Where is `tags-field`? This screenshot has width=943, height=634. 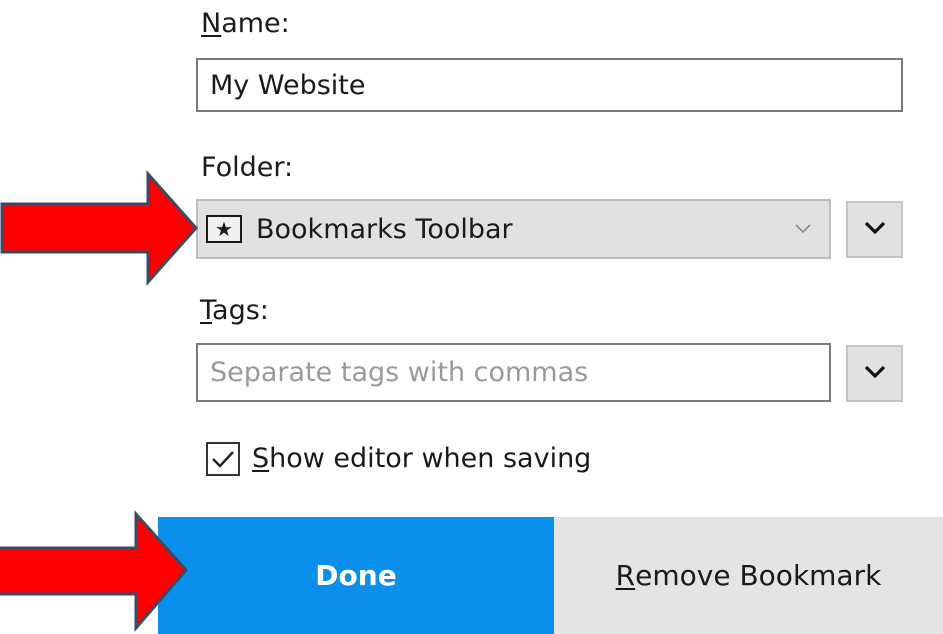
tags-field is located at coordinates (513, 372).